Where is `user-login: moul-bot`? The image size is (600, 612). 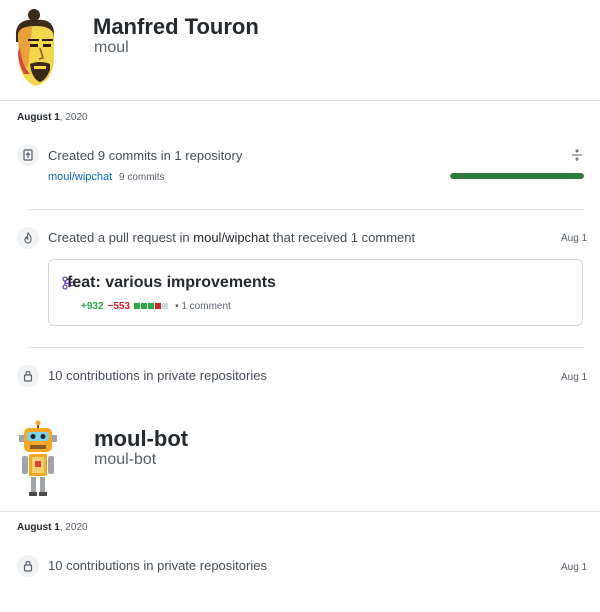
user-login: moul-bot is located at coordinates (125, 460).